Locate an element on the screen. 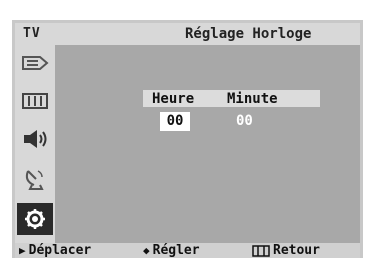  sidebar-item-picture is located at coordinates (35, 101).